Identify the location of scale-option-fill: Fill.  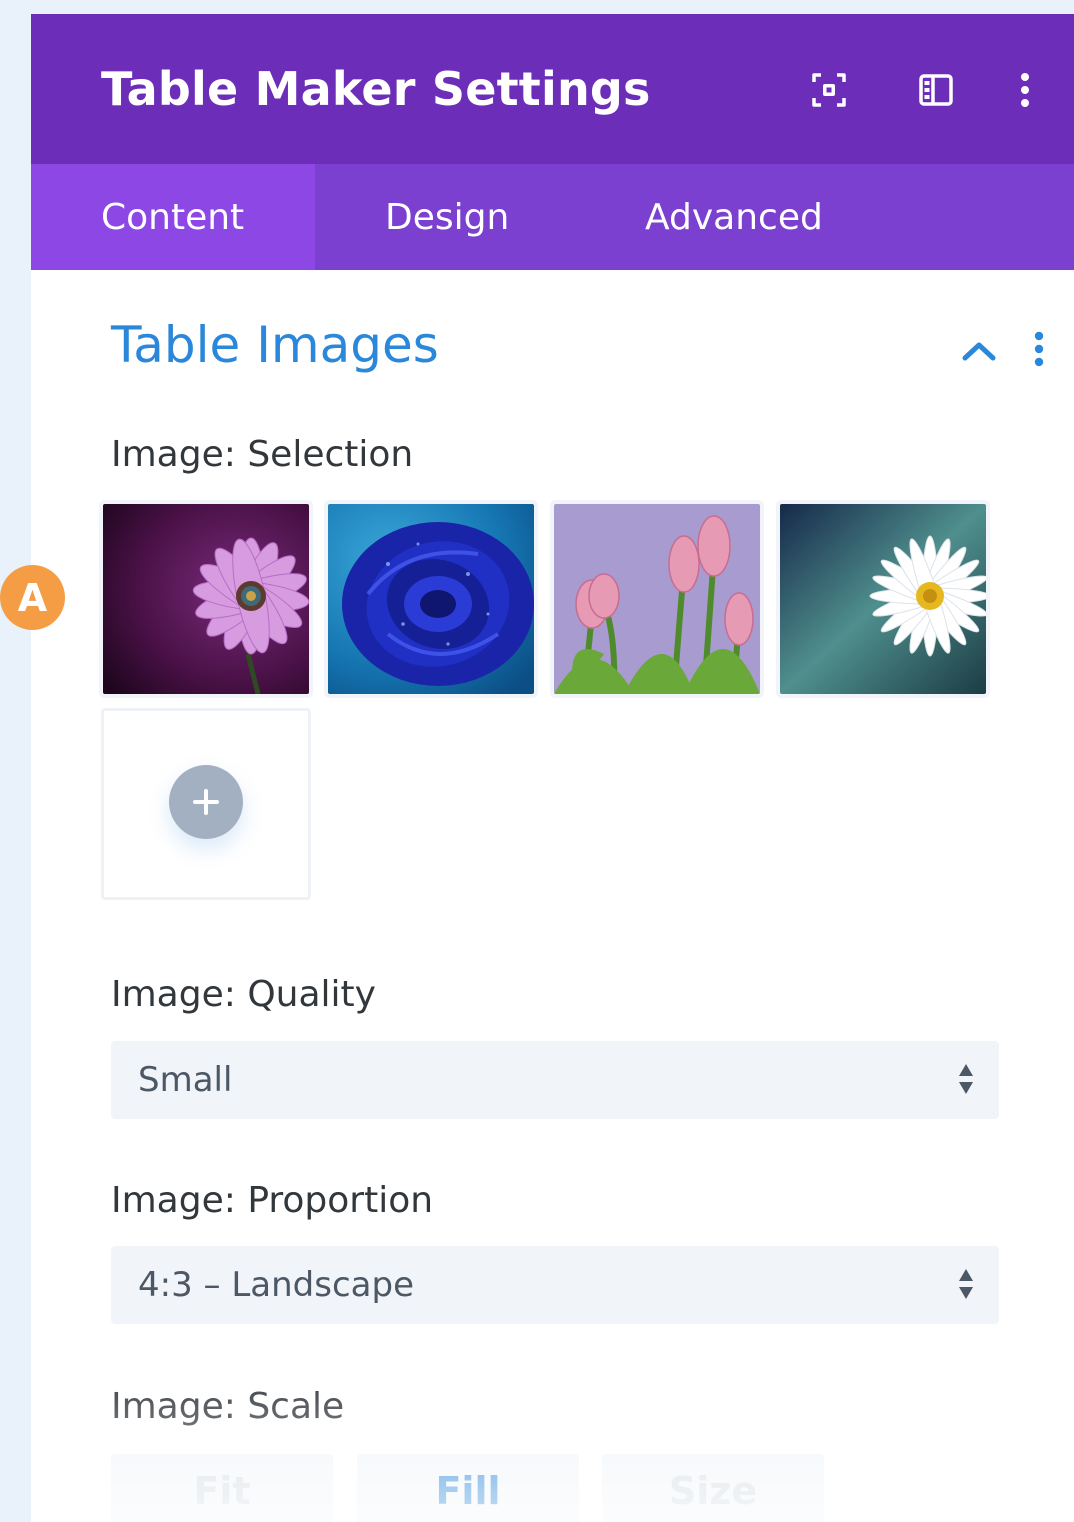
(468, 1488).